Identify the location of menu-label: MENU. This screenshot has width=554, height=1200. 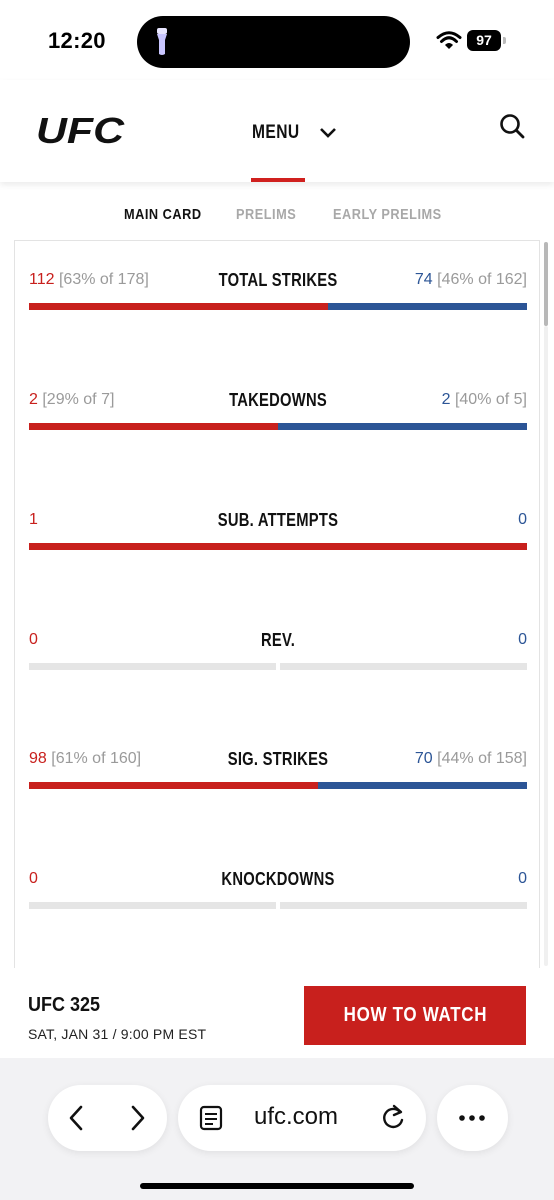
(276, 132).